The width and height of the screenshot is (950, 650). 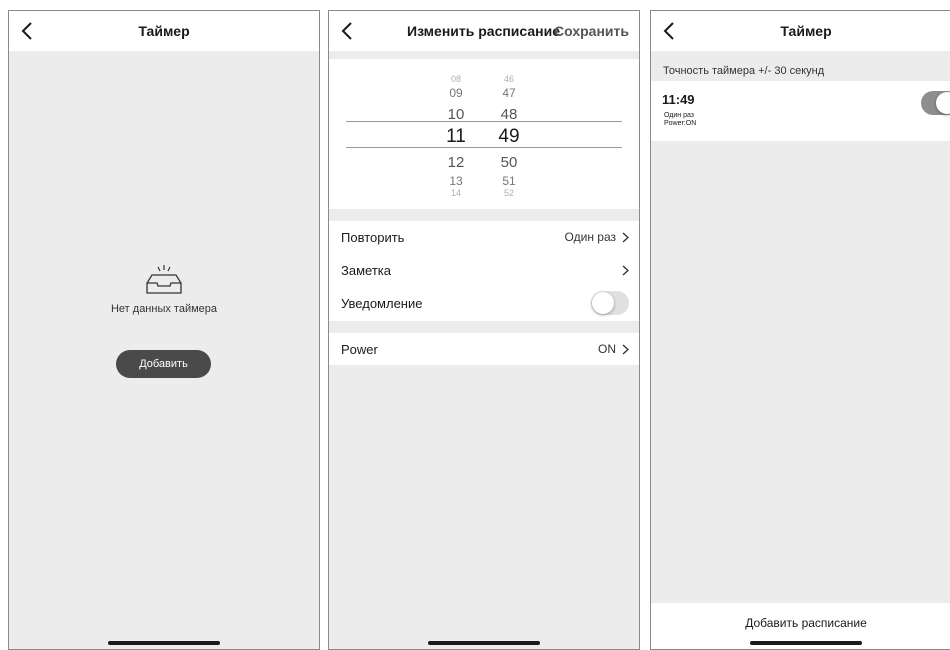 I want to click on power-group: Power ON, so click(x=484, y=349).